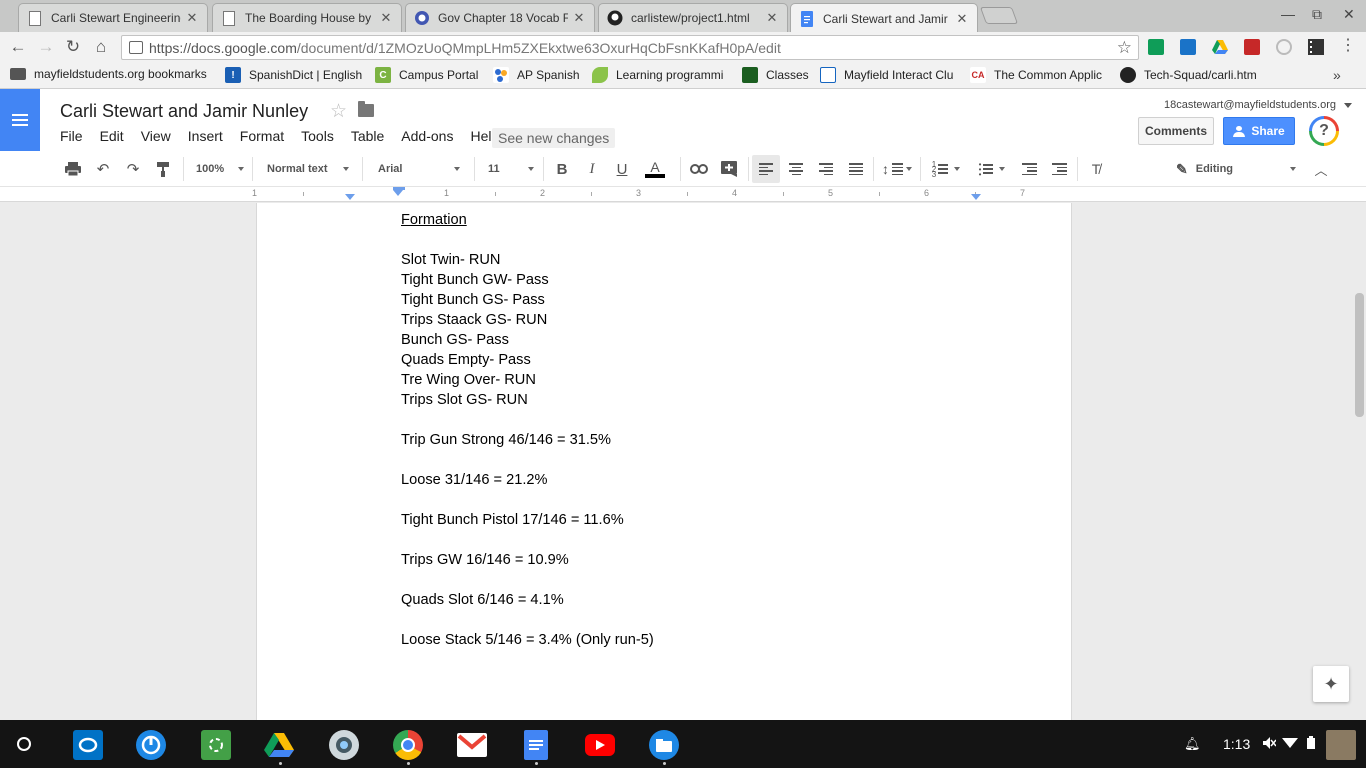 The width and height of the screenshot is (1366, 768). I want to click on style-select: Normal text, so click(308, 169).